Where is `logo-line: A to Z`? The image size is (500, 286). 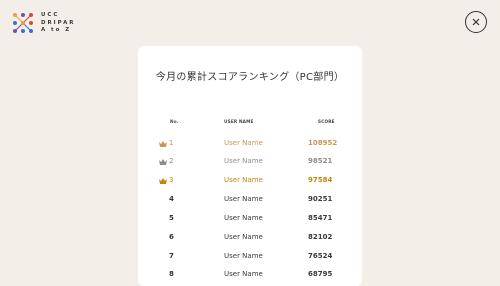 logo-line: A to Z is located at coordinates (56, 30).